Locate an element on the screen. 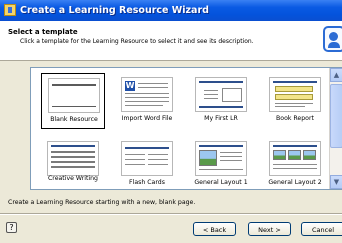 This screenshot has height=243, width=342. cancel-button: Cancel is located at coordinates (321, 229).